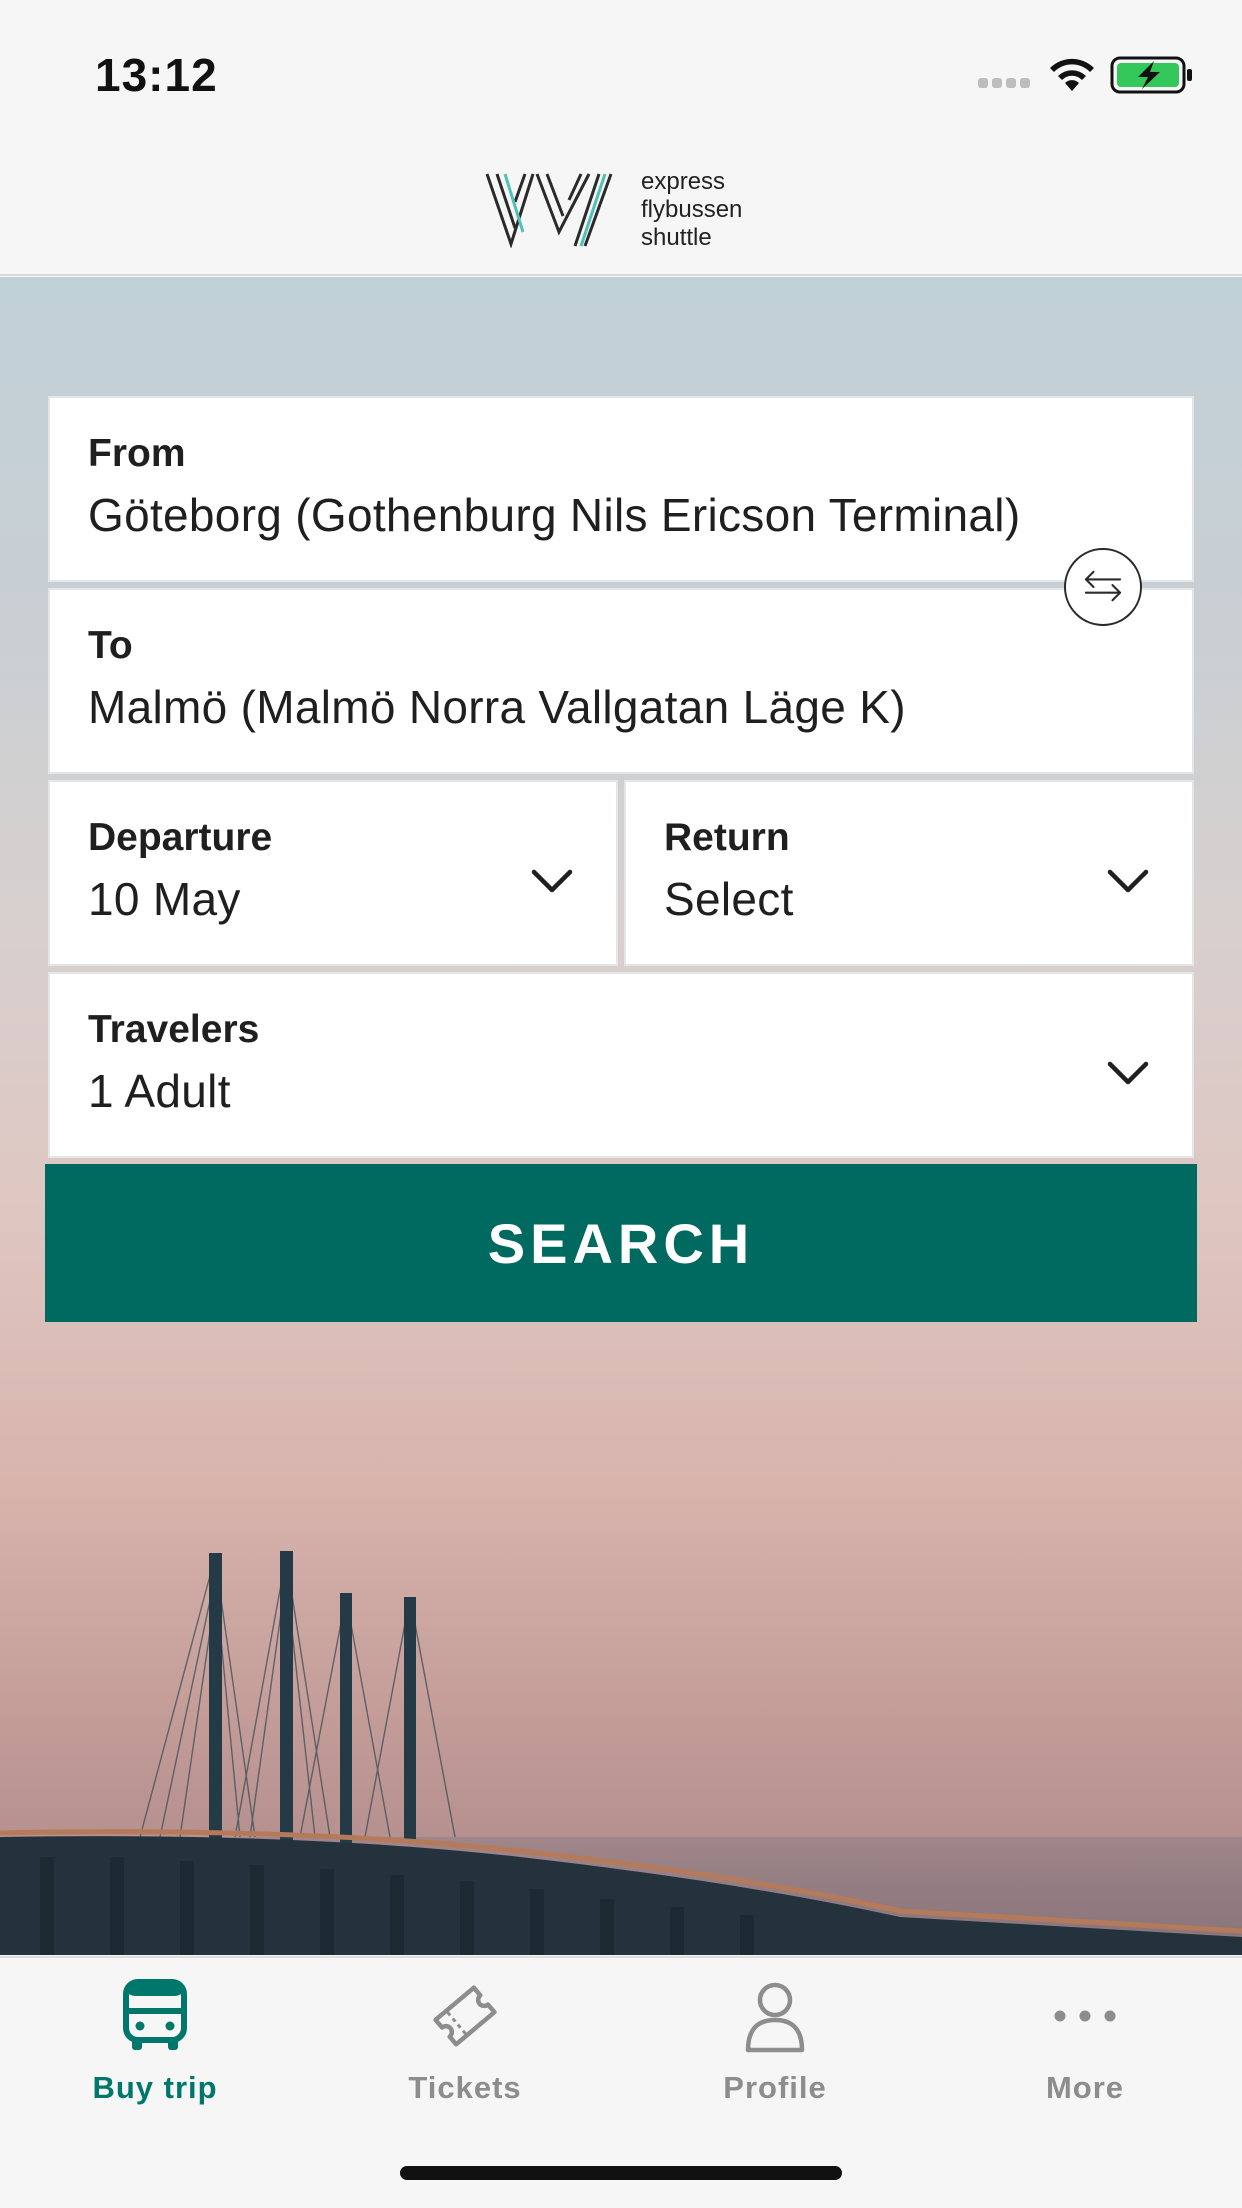 Image resolution: width=1242 pixels, height=2208 pixels. What do you see at coordinates (729, 899) in the screenshot?
I see `return-value: Select` at bounding box center [729, 899].